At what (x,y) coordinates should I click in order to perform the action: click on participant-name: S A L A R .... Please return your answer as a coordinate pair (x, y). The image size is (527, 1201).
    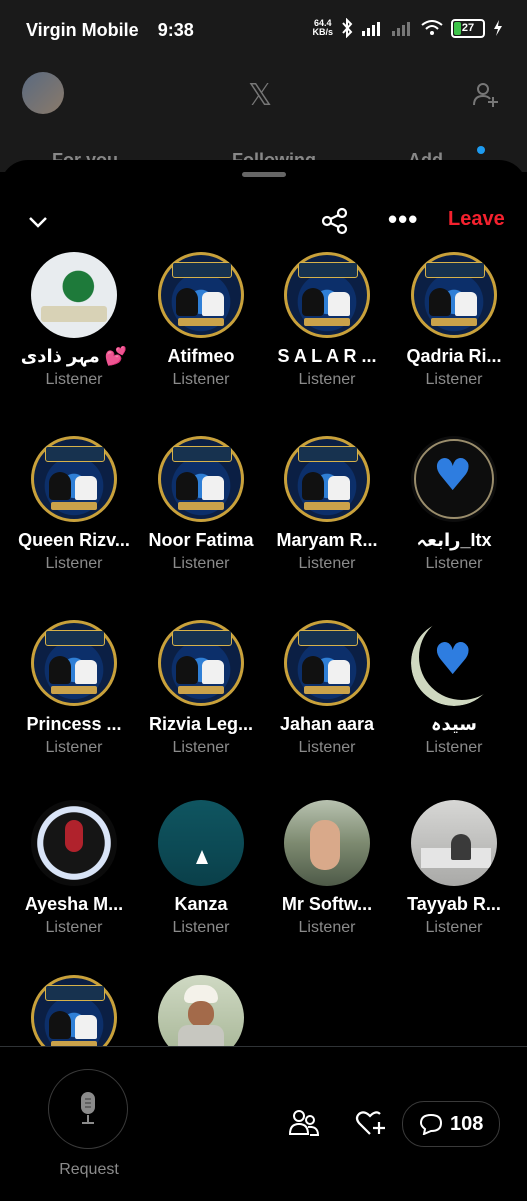
    Looking at the image, I should click on (327, 356).